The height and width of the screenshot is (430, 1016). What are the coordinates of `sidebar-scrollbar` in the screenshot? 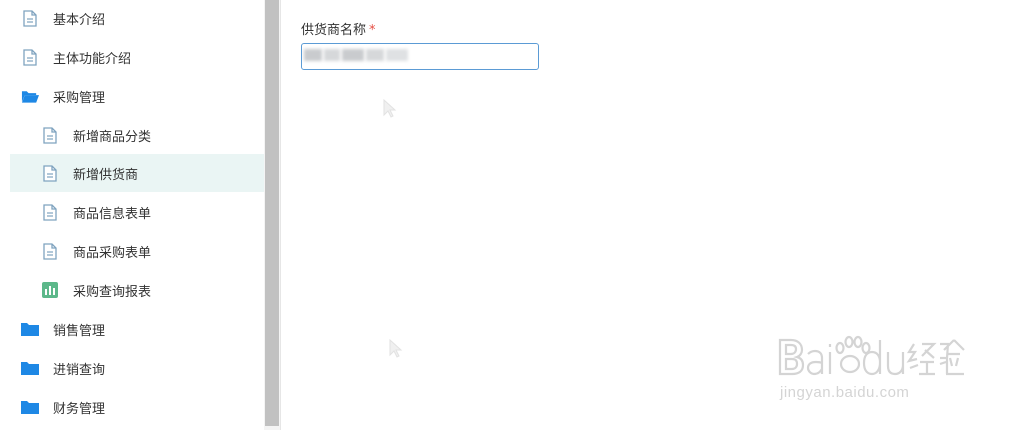 It's located at (272, 215).